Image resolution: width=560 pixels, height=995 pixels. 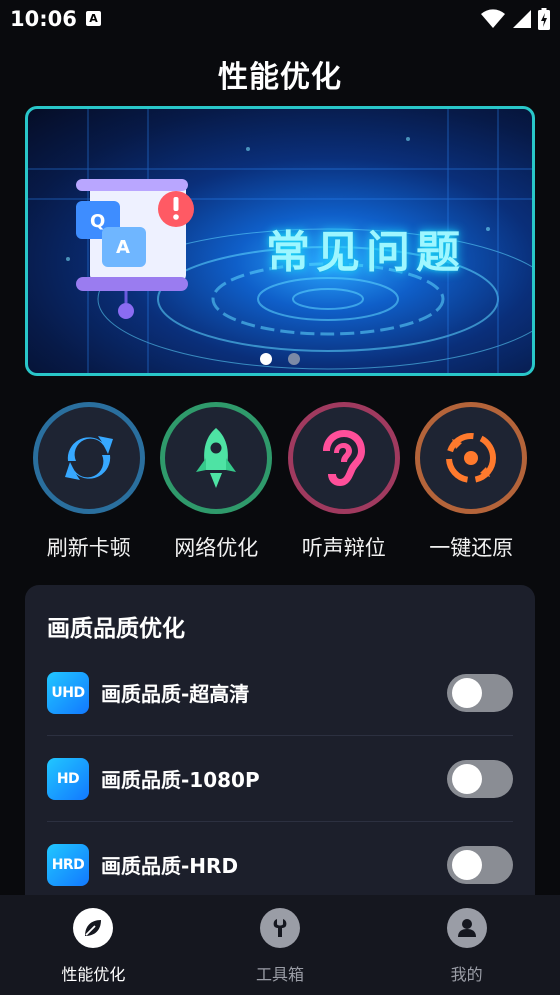 I want to click on nav-label-mine: 我的, so click(x=466, y=974).